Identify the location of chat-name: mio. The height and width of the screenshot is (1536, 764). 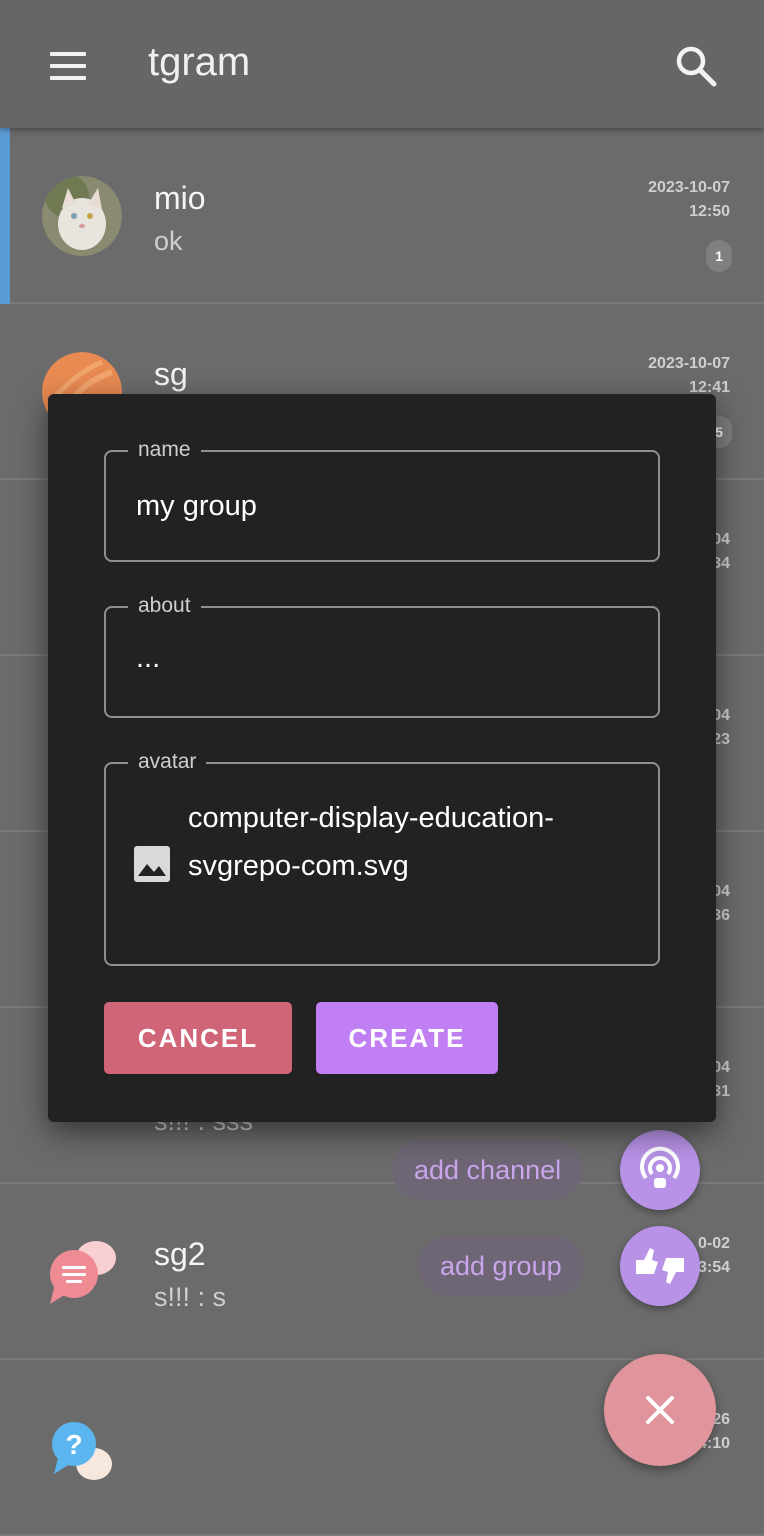
(180, 198).